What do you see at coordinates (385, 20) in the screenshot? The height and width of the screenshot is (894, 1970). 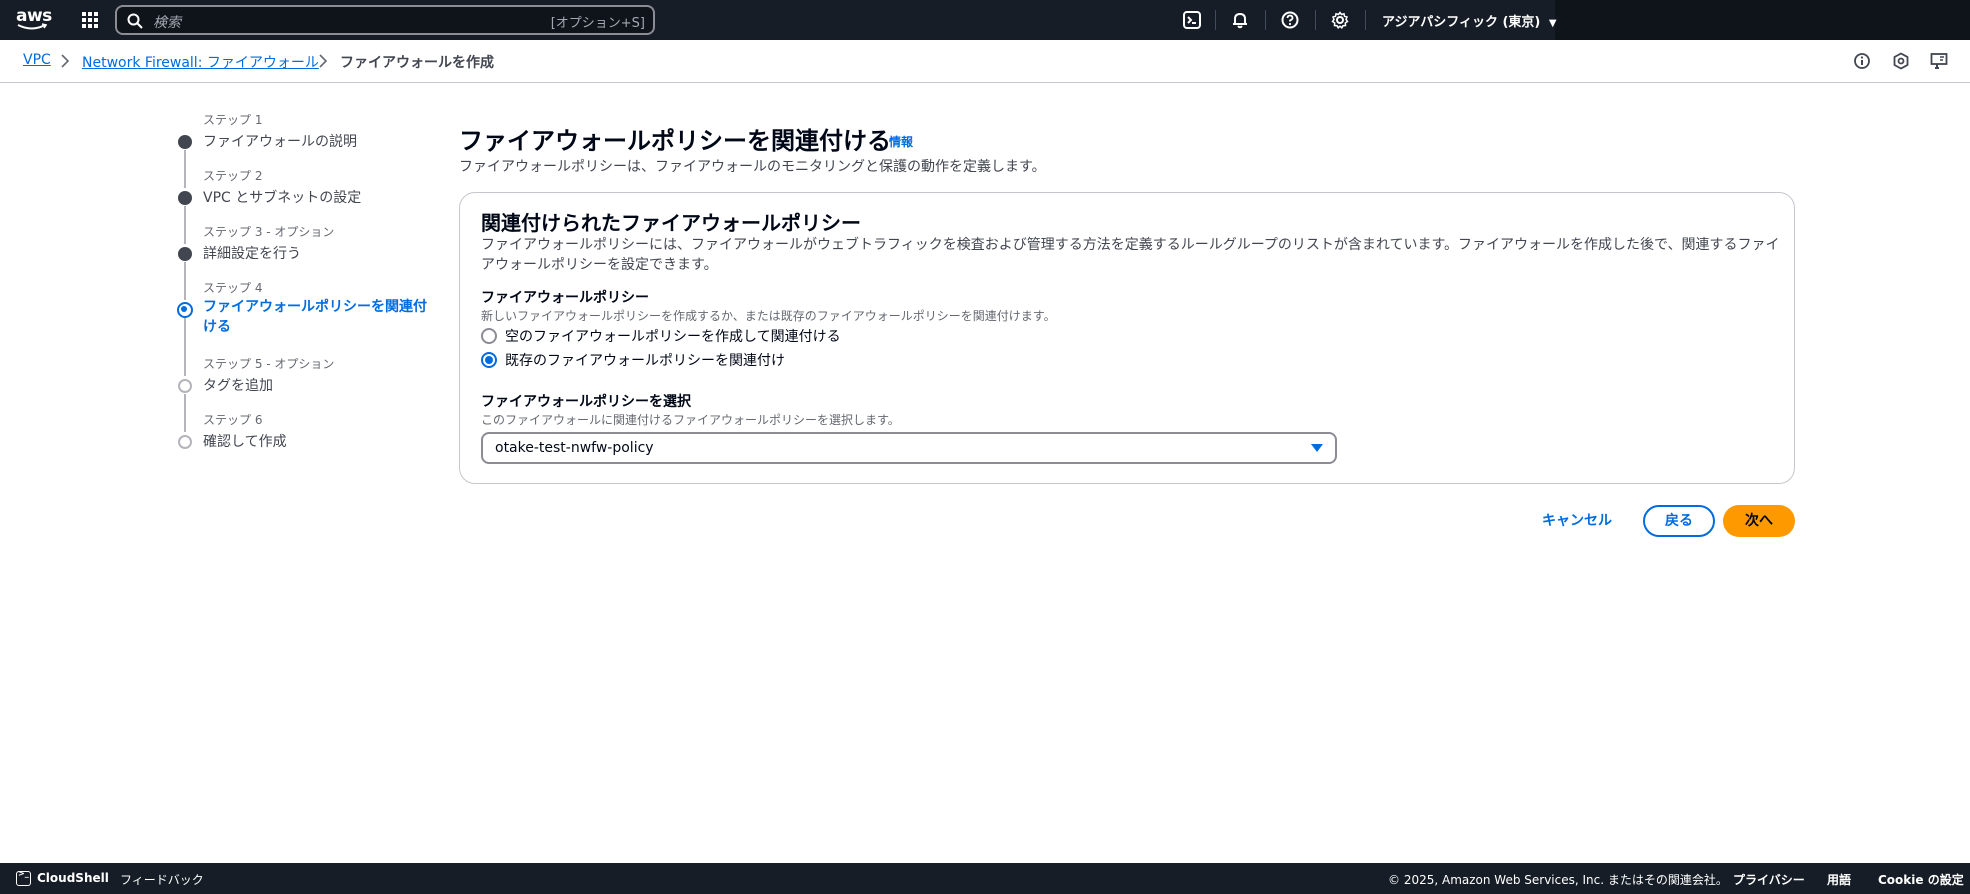 I see `search-input: 検索 [オプション+S]` at bounding box center [385, 20].